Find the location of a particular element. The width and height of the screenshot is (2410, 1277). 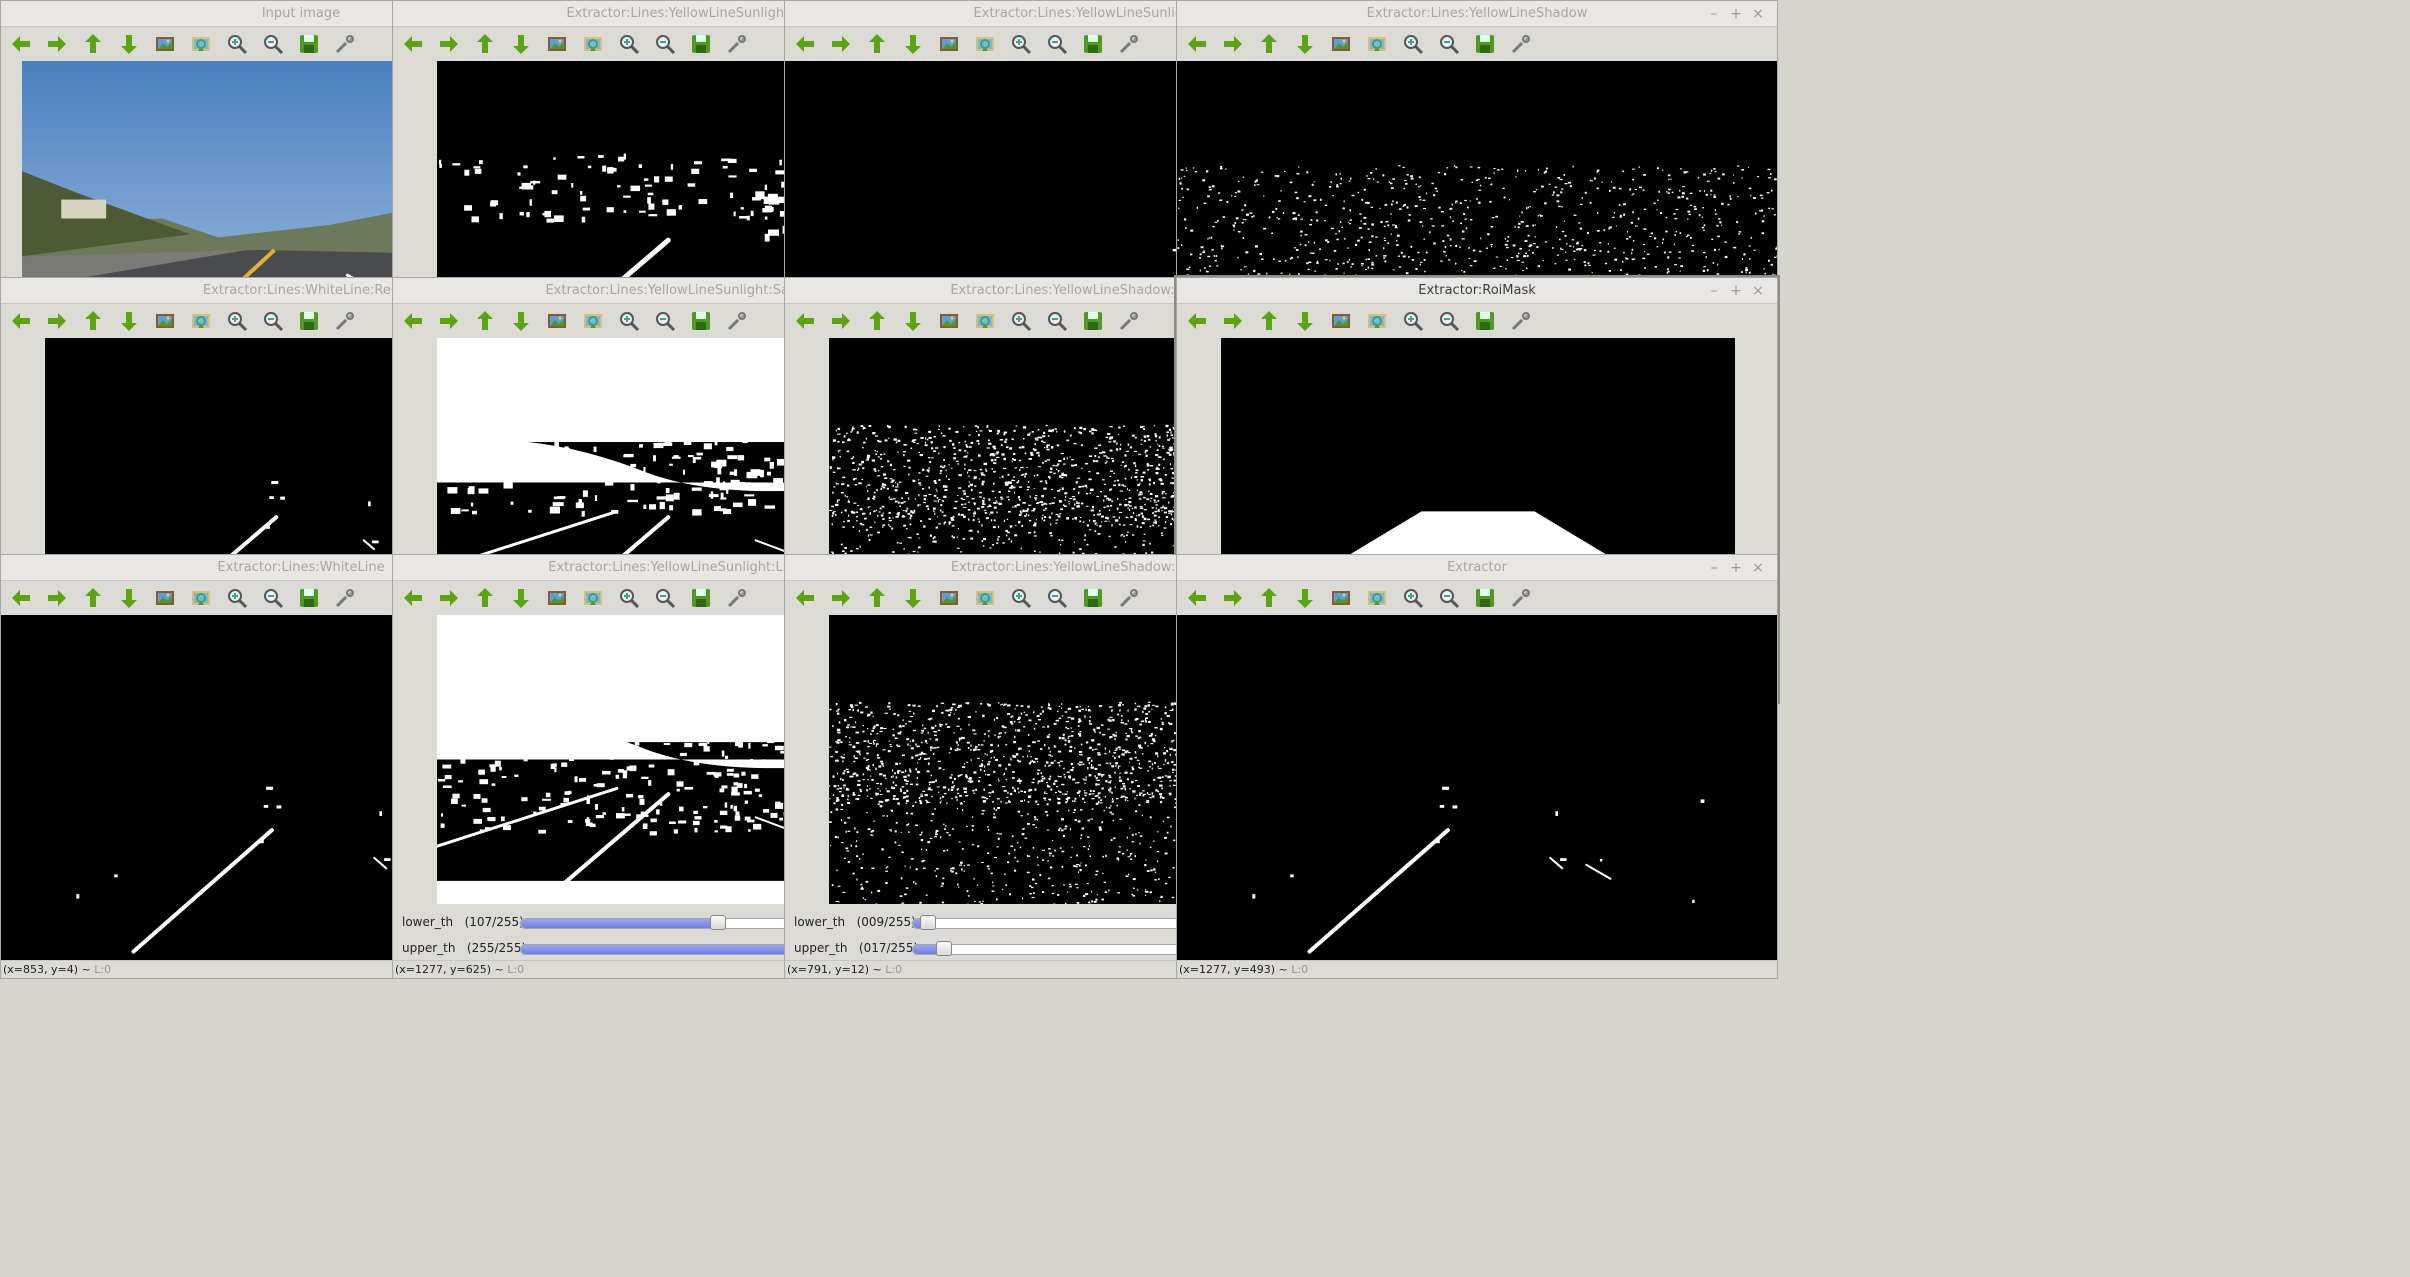

window-titlebar: Extractor – + × is located at coordinates (1477, 568).